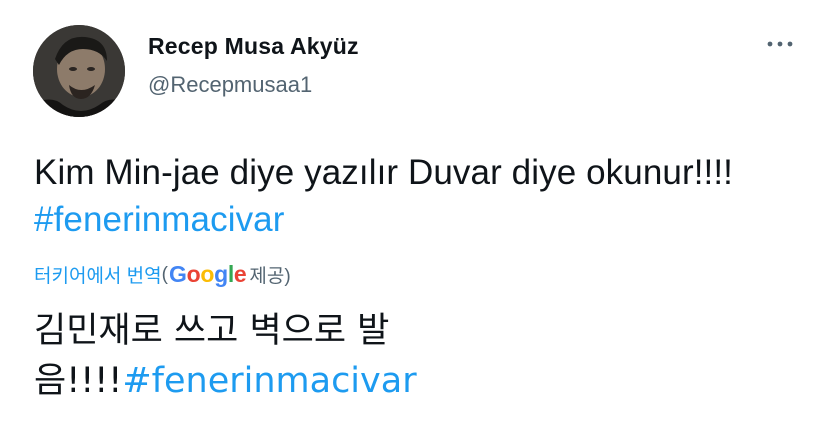 Image resolution: width=828 pixels, height=423 pixels. What do you see at coordinates (159, 219) in the screenshot?
I see `hashtag-link: #fenerinmacivar` at bounding box center [159, 219].